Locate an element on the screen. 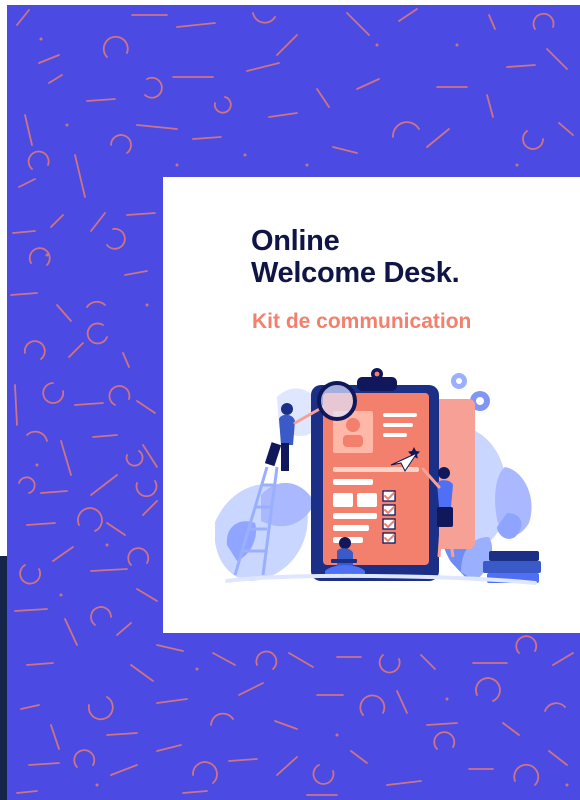 The height and width of the screenshot is (800, 580). cover-subtitle: Kit de communication is located at coordinates (362, 321).